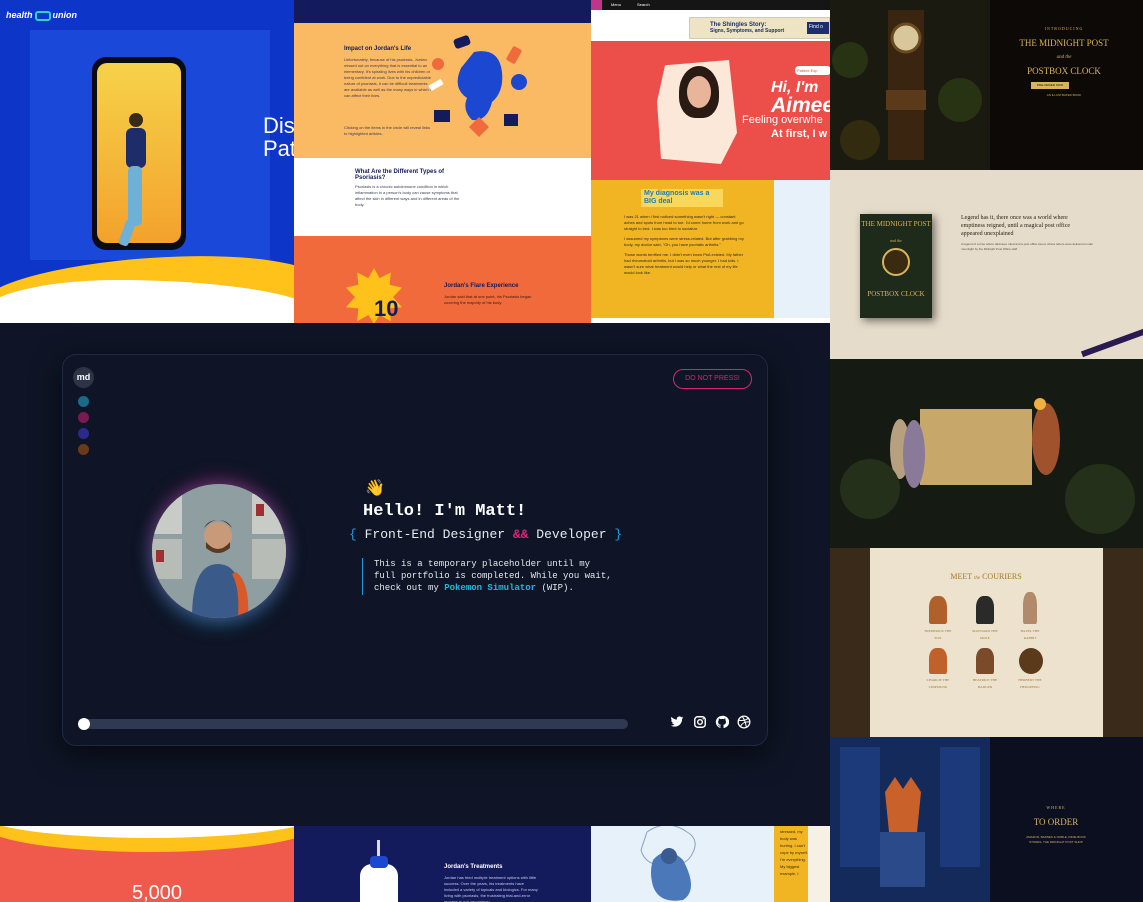 The width and height of the screenshot is (1143, 902). What do you see at coordinates (700, 722) in the screenshot?
I see `instagram-icon` at bounding box center [700, 722].